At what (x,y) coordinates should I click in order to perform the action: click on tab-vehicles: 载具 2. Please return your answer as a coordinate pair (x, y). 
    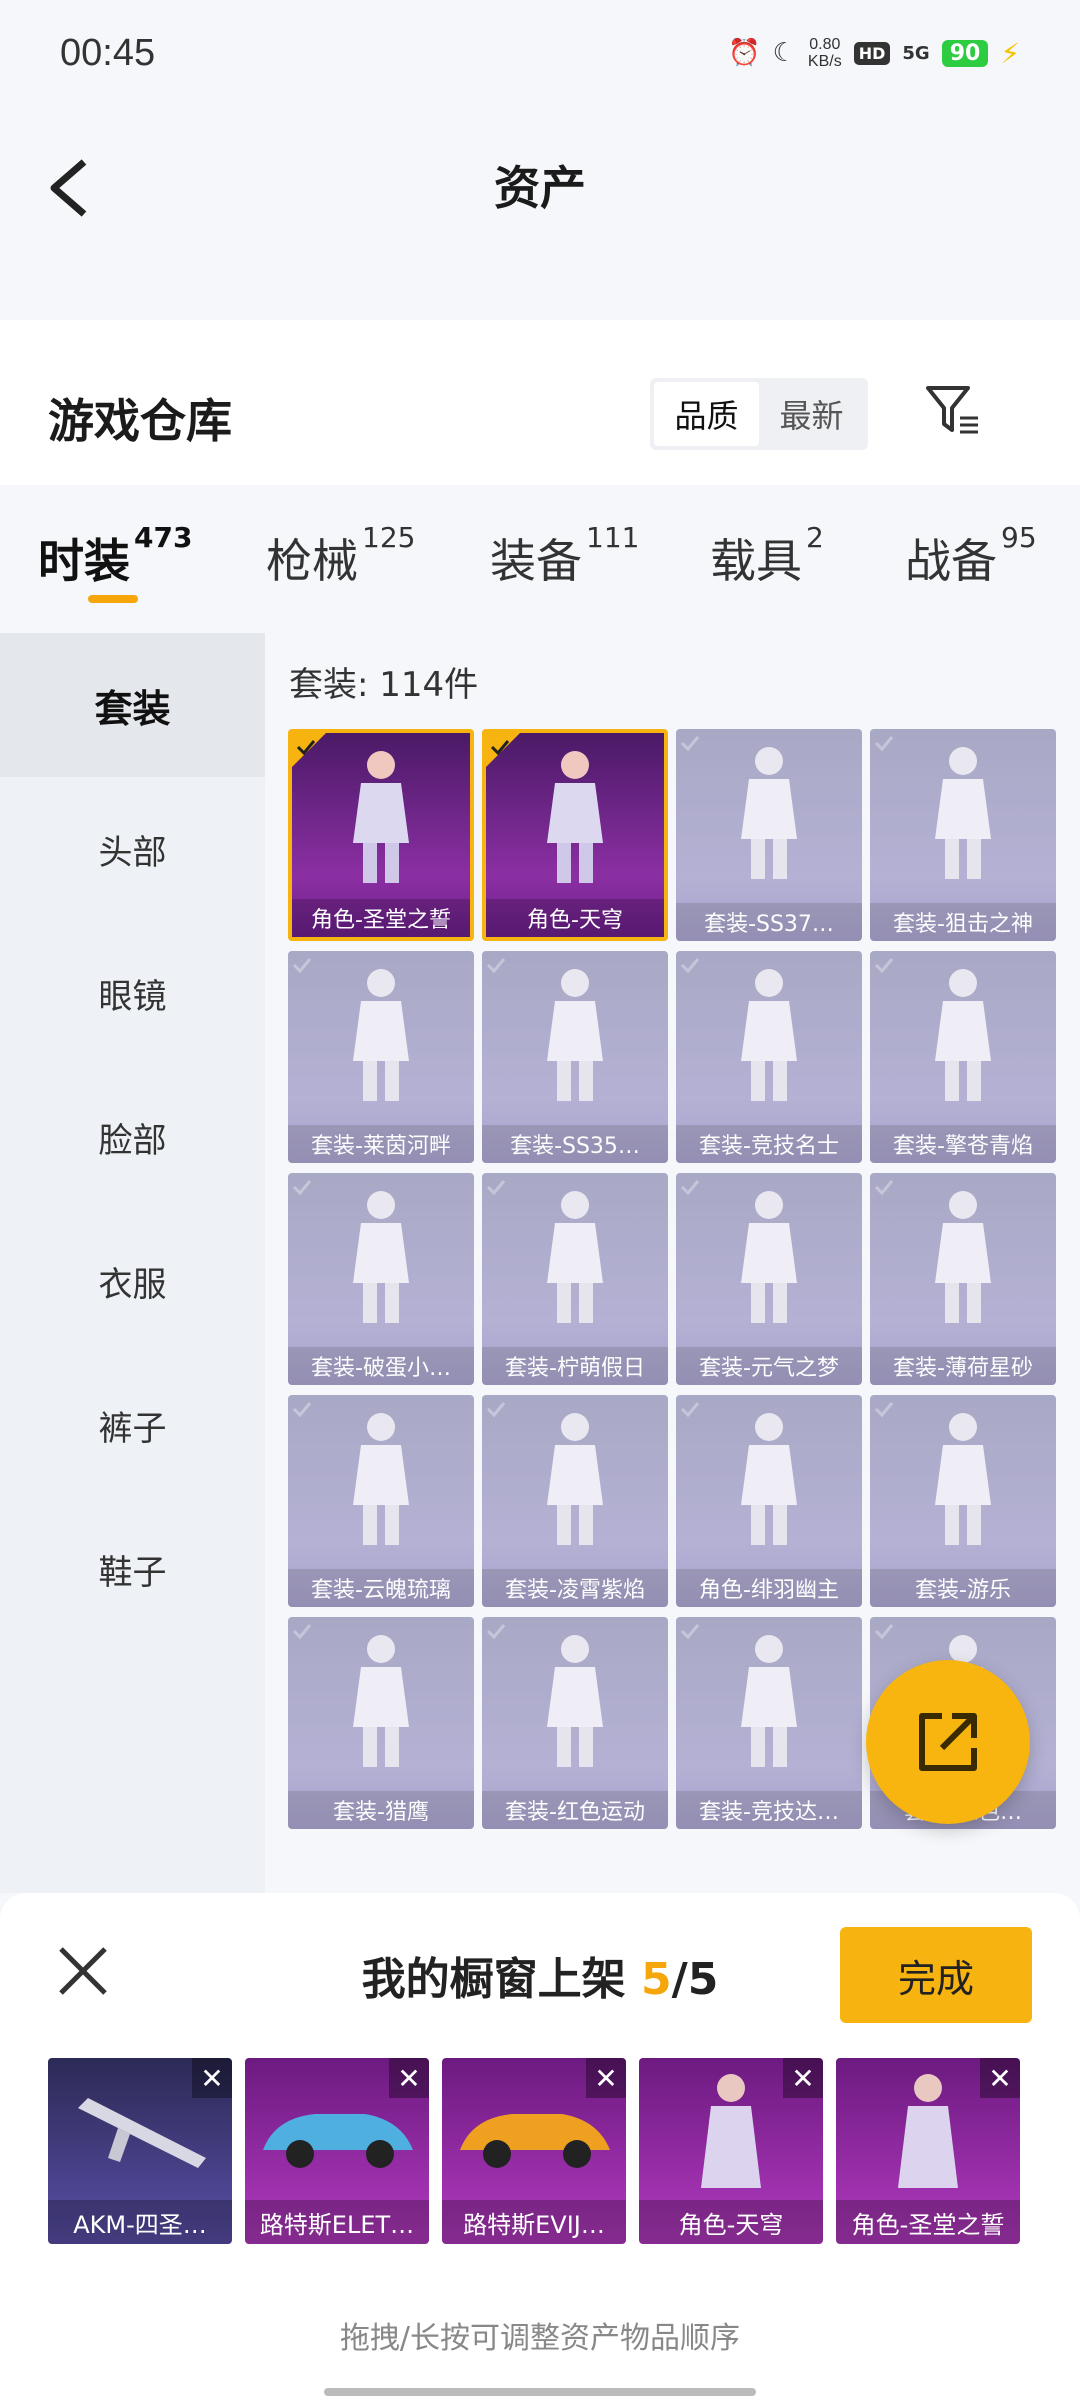
    Looking at the image, I should click on (767, 556).